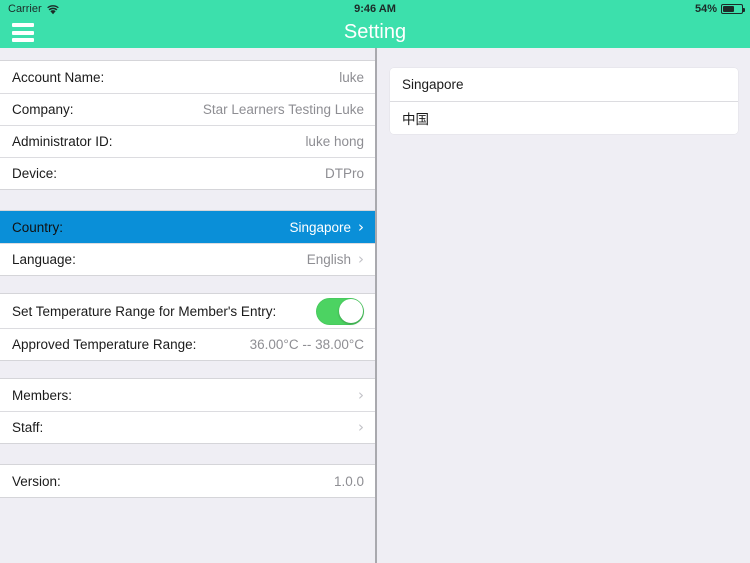  What do you see at coordinates (188, 141) in the screenshot?
I see `row-administrator-id: Administrator ID: luke hong` at bounding box center [188, 141].